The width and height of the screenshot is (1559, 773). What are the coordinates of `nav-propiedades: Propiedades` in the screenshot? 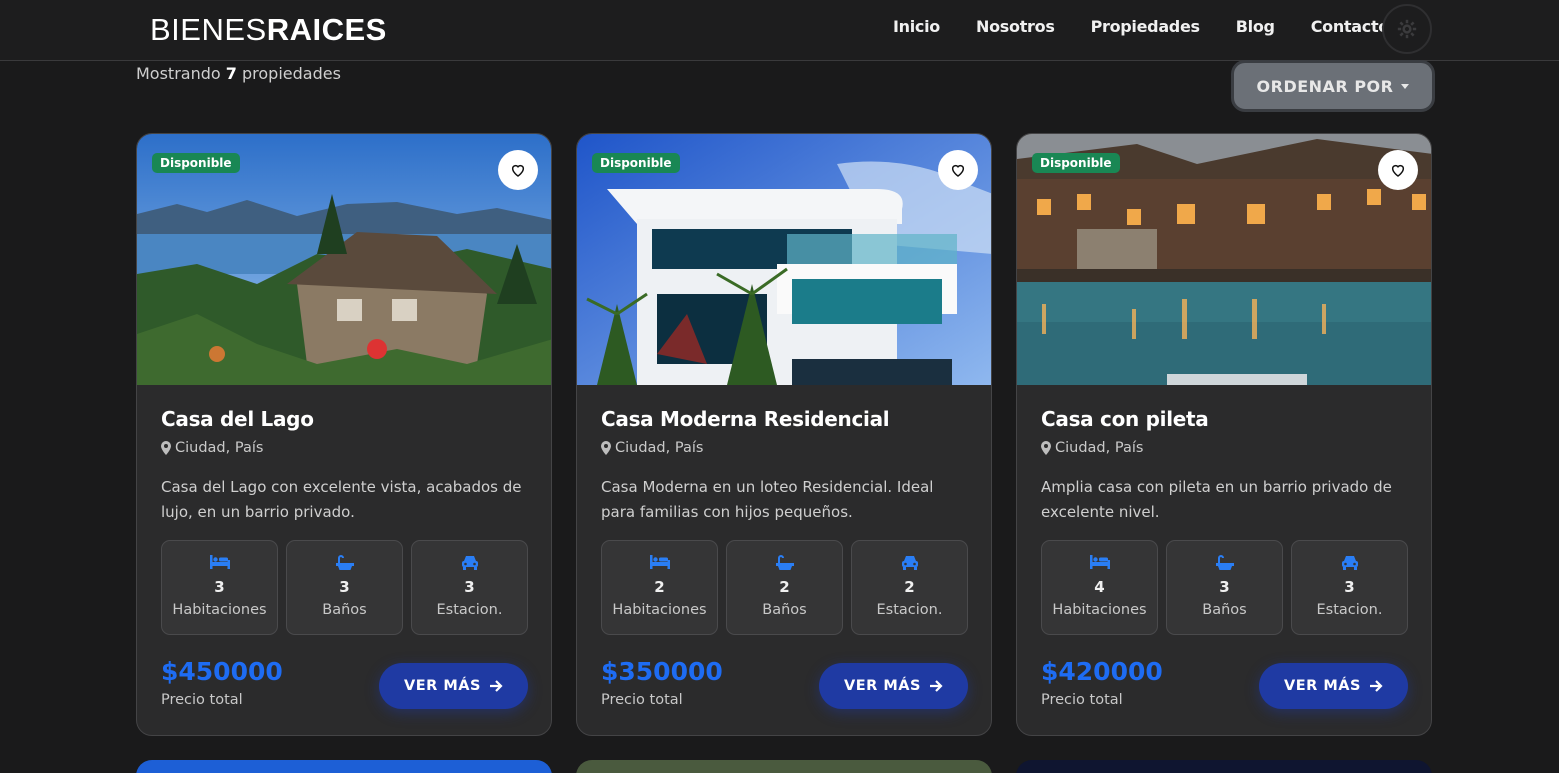 It's located at (1145, 26).